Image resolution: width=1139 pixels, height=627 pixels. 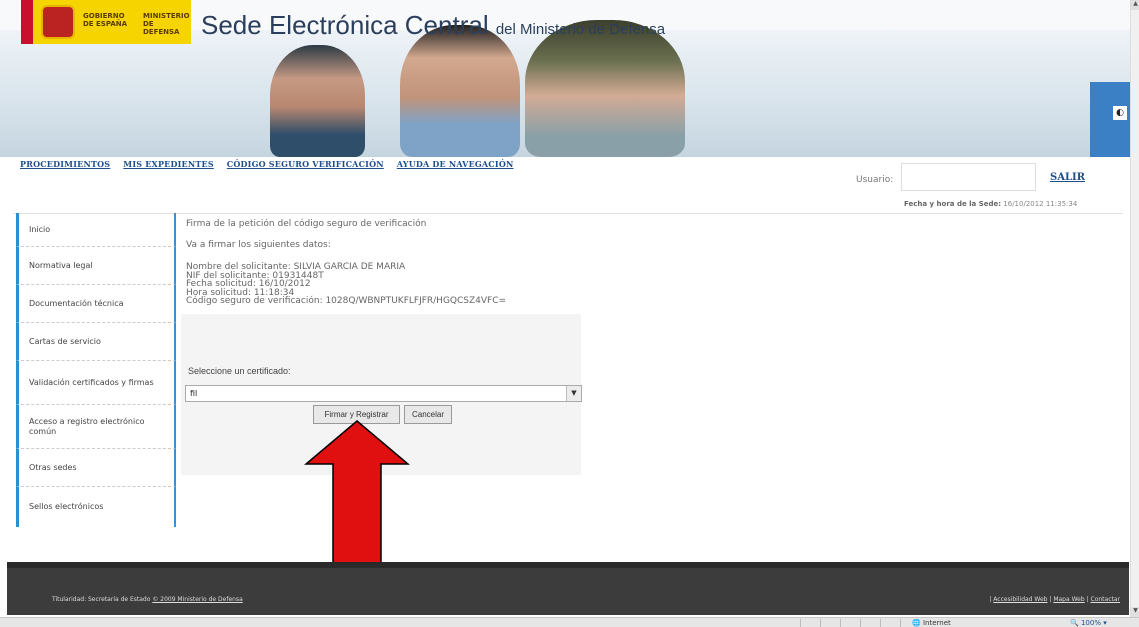 I want to click on flag-stripe, so click(x=27, y=22).